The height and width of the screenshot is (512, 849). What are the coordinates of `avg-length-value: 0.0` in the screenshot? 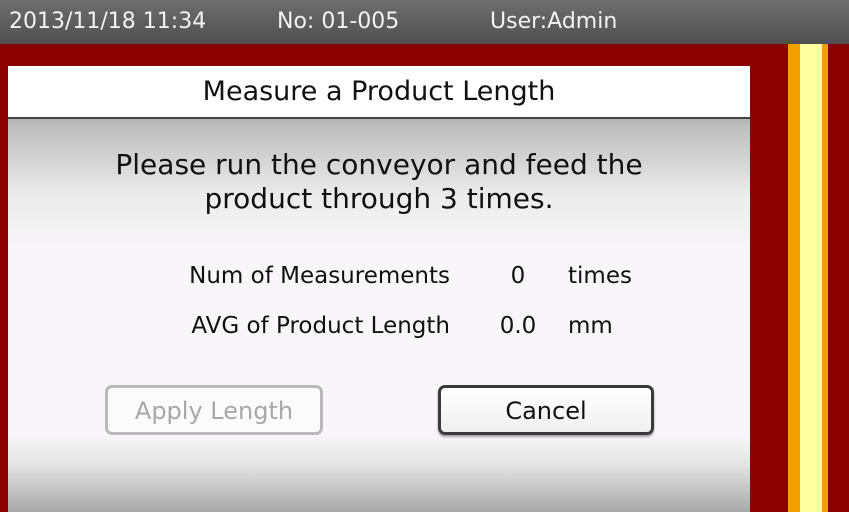 It's located at (518, 326).